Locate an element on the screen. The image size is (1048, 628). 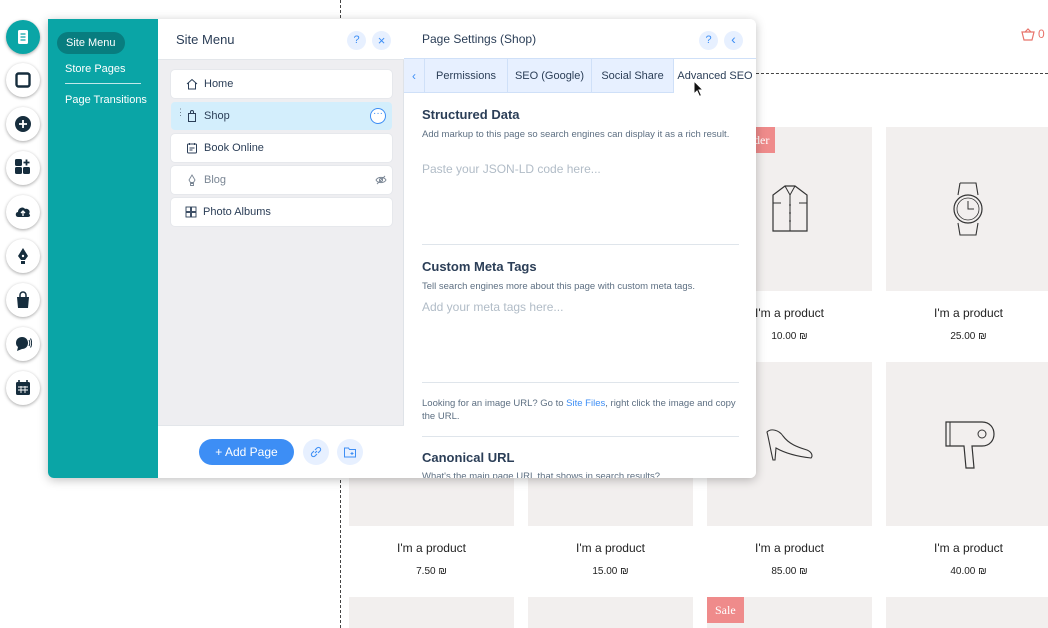
drag-handle-icon: ⋮ is located at coordinates (180, 114).